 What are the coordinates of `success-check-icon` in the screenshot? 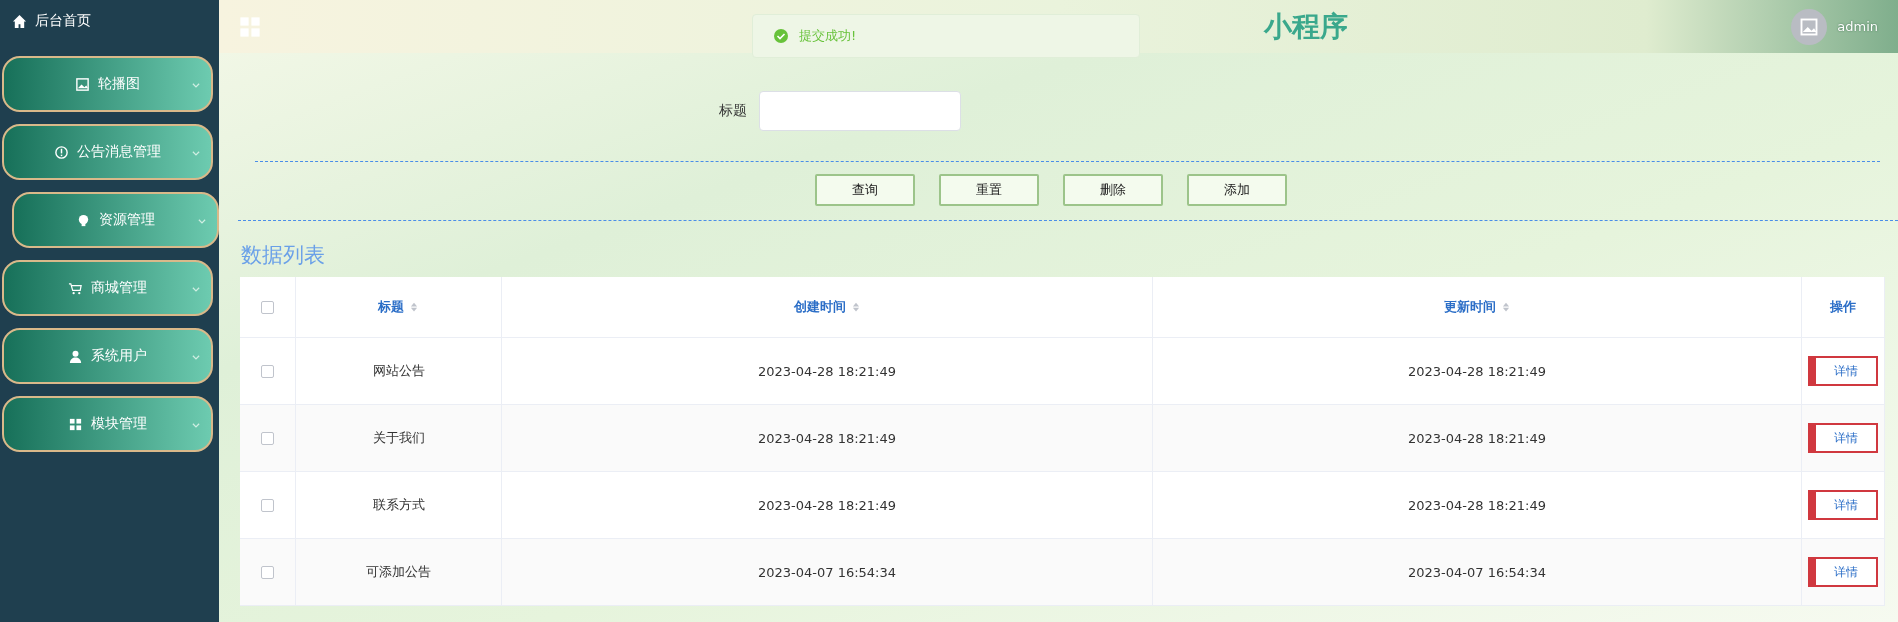 It's located at (781, 36).